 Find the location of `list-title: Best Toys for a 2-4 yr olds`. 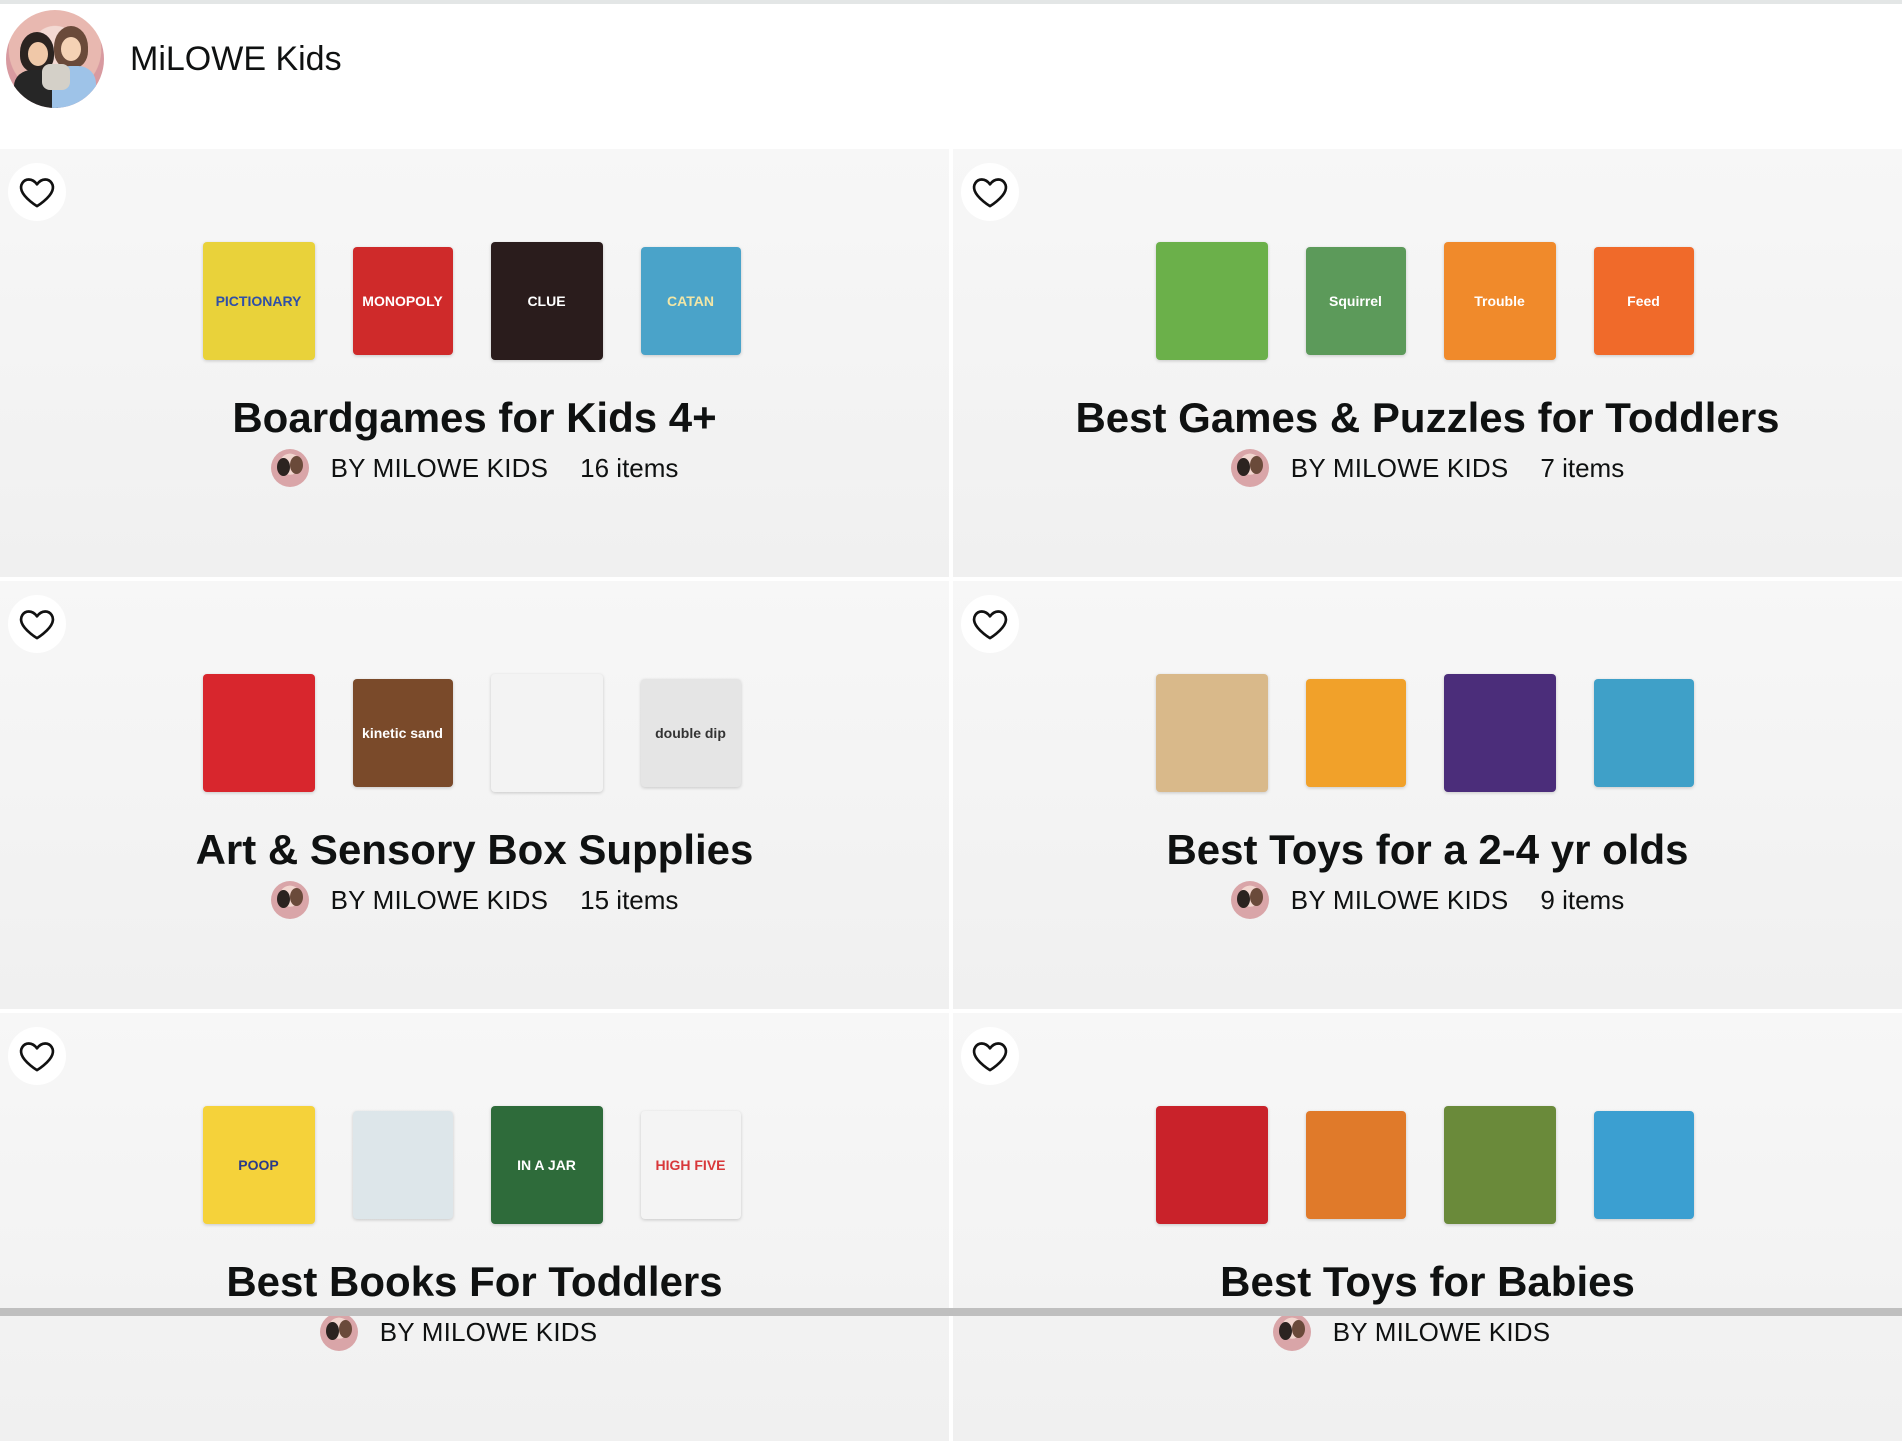

list-title: Best Toys for a 2-4 yr olds is located at coordinates (1427, 850).